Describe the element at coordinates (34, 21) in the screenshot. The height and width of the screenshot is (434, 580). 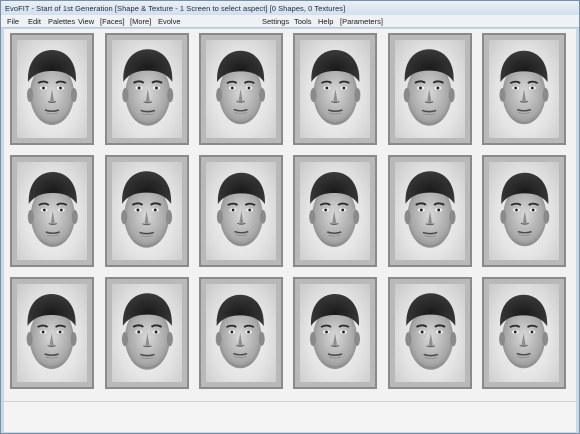
I see `menu-edit: Edit` at that location.